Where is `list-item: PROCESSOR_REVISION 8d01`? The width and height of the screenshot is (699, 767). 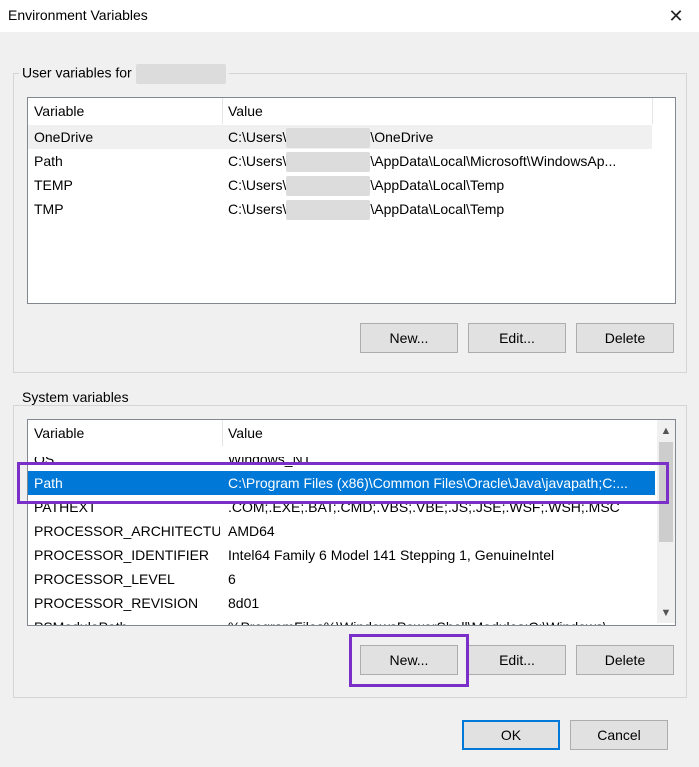
list-item: PROCESSOR_REVISION 8d01 is located at coordinates (341, 603).